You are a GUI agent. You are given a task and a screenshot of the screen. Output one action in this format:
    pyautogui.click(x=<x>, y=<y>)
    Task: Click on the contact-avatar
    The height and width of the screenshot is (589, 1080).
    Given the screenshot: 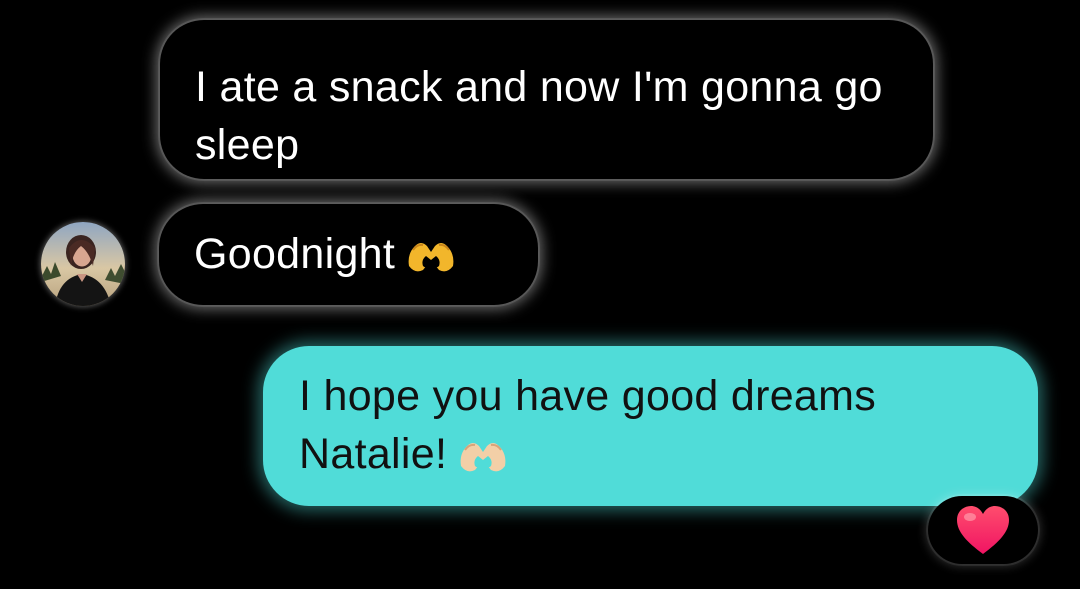 What is the action you would take?
    pyautogui.click(x=83, y=264)
    